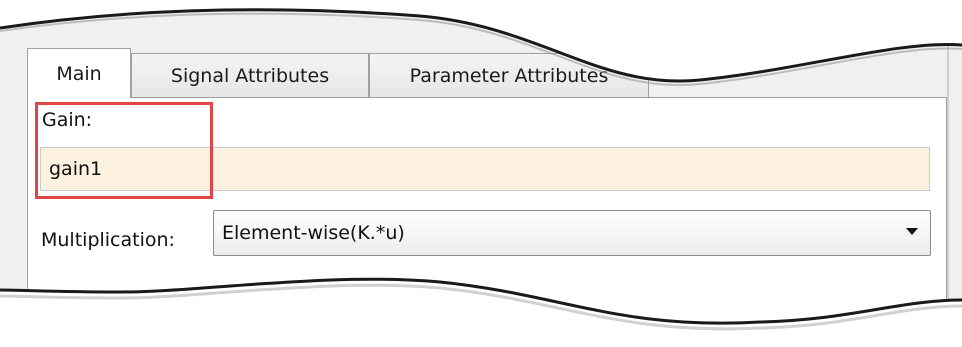 The height and width of the screenshot is (347, 962). I want to click on tab-main: Main, so click(79, 73).